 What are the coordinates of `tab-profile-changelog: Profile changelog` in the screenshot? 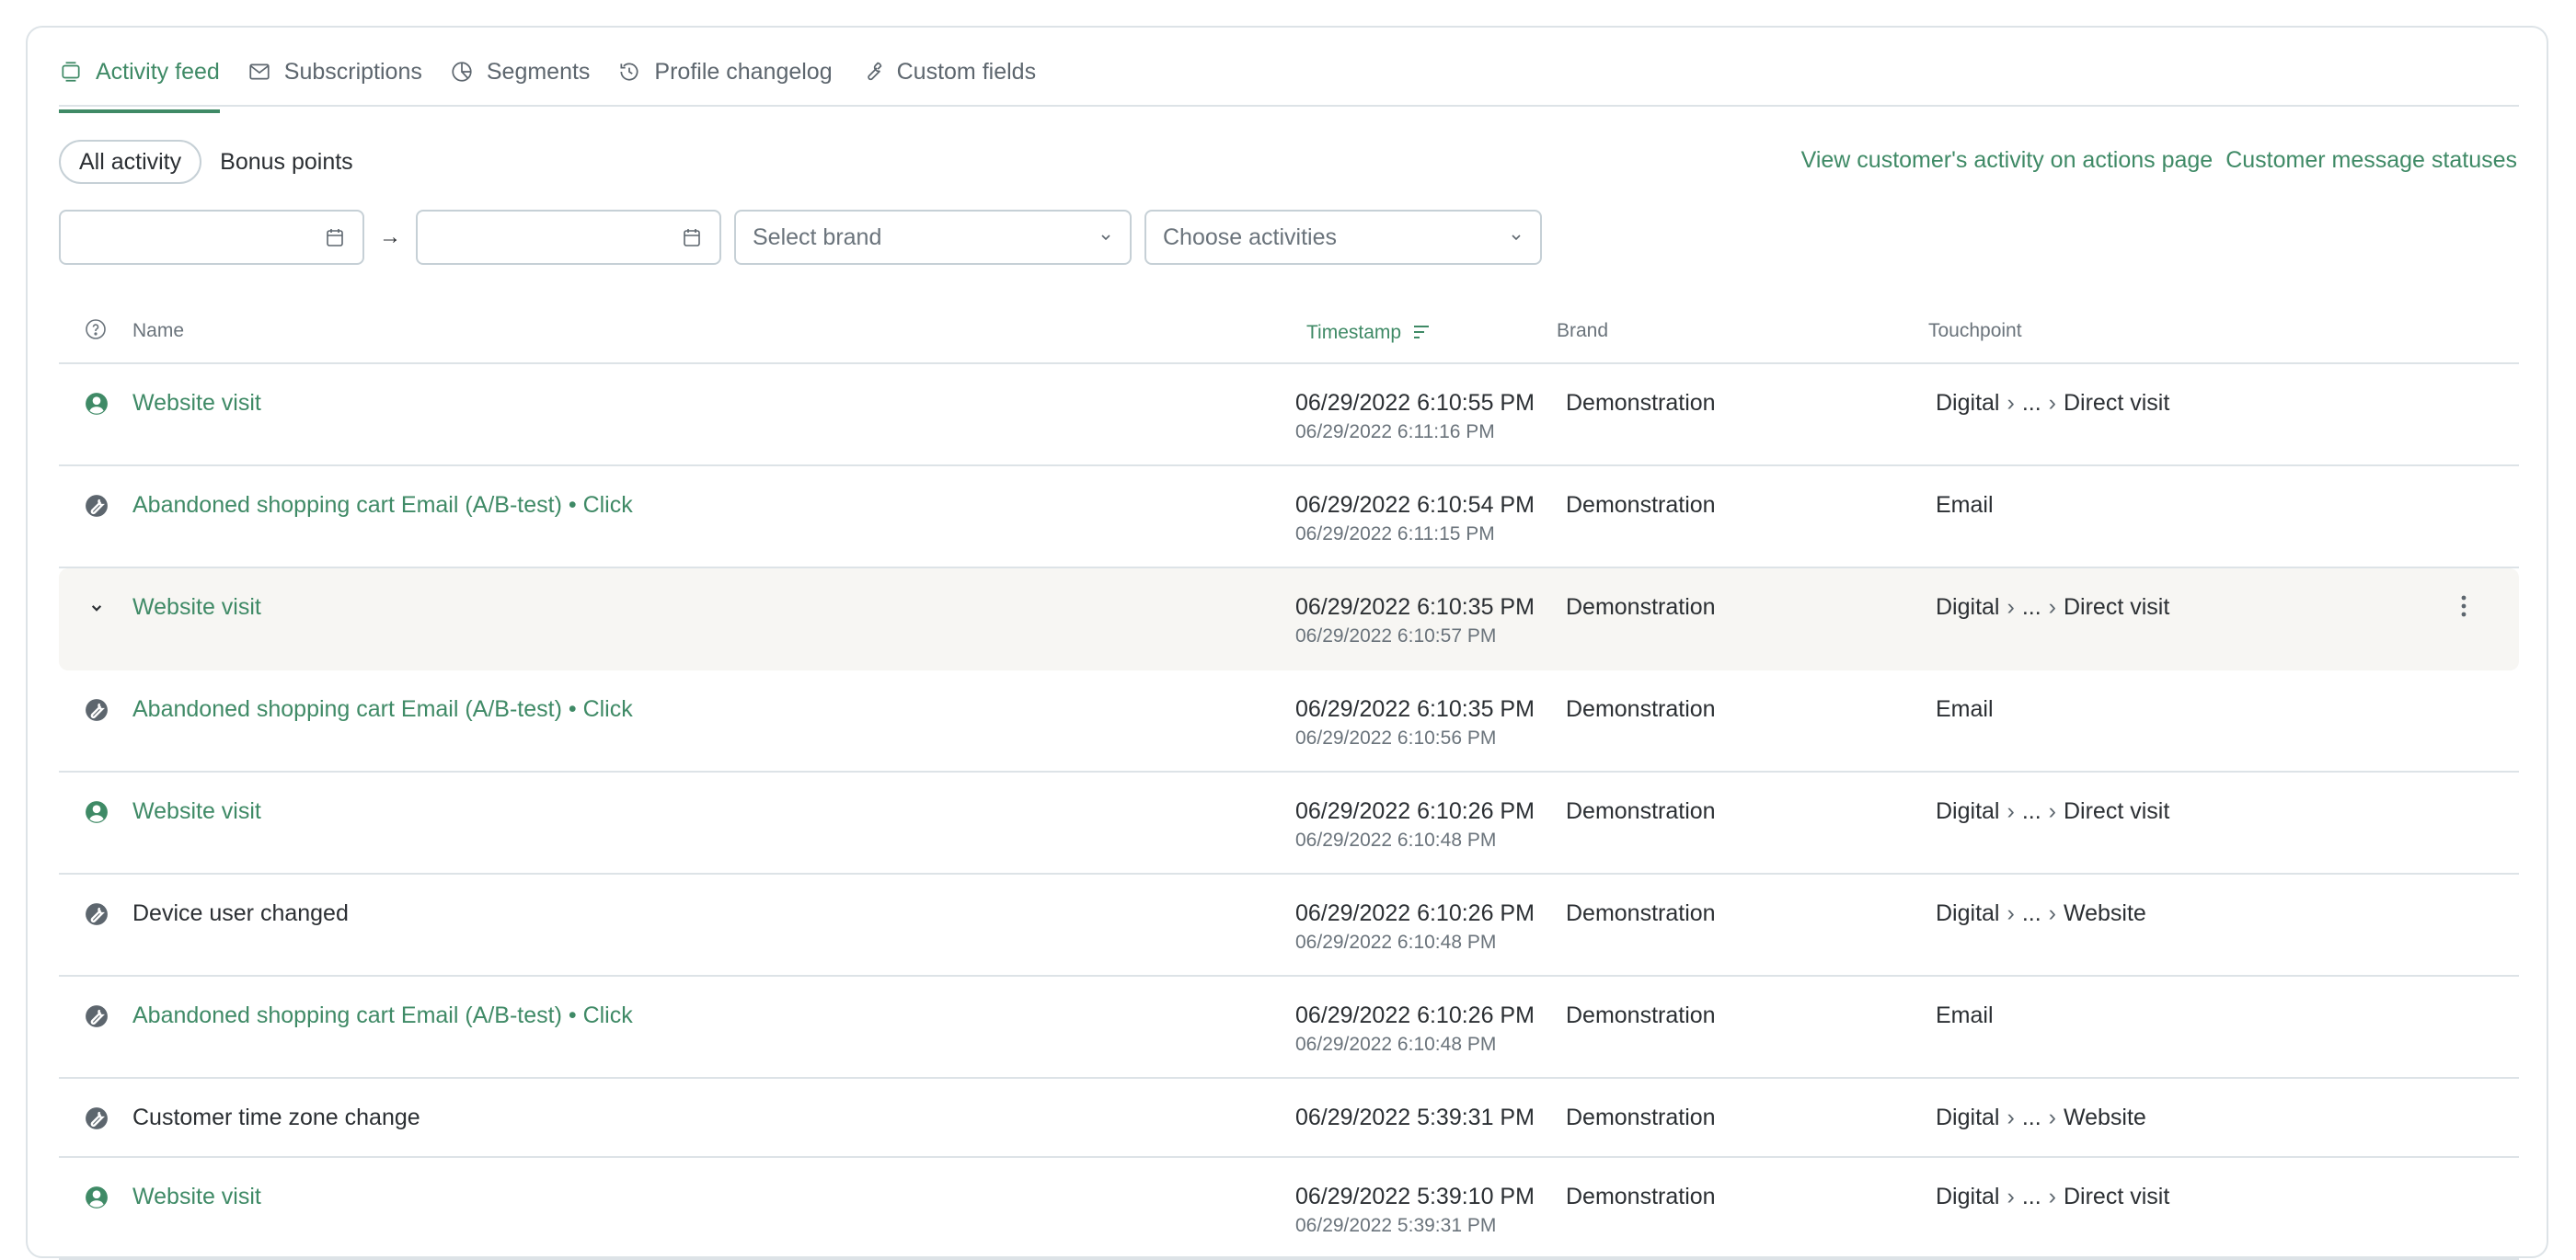 It's located at (725, 71).